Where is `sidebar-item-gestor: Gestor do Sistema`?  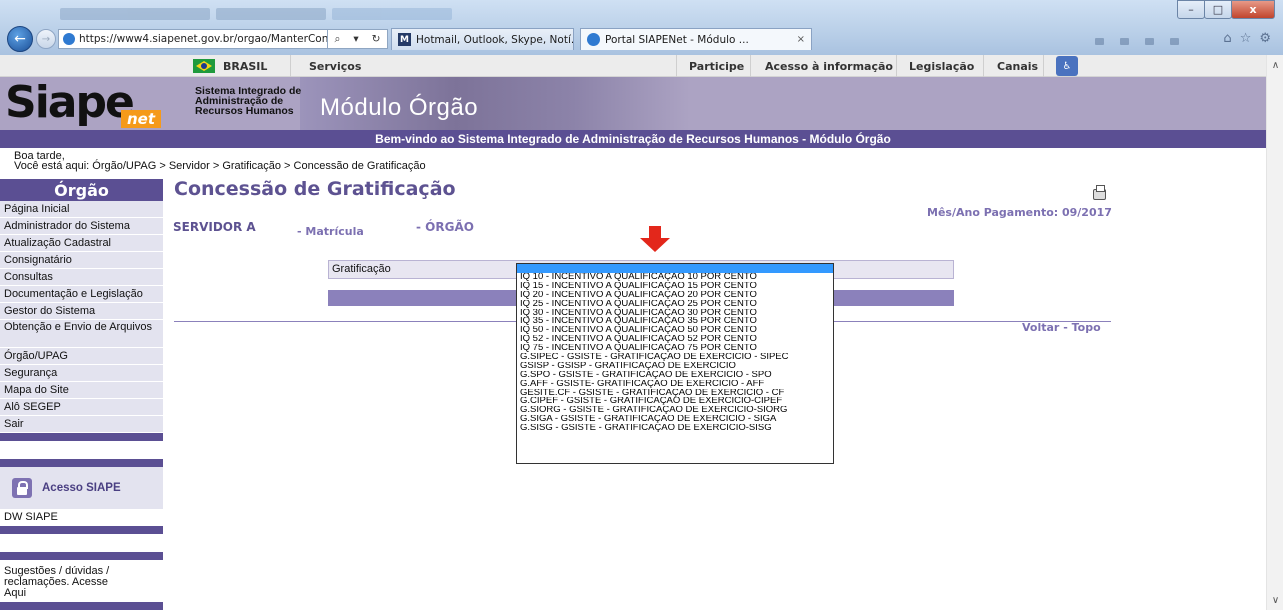 sidebar-item-gestor: Gestor do Sistema is located at coordinates (81, 311).